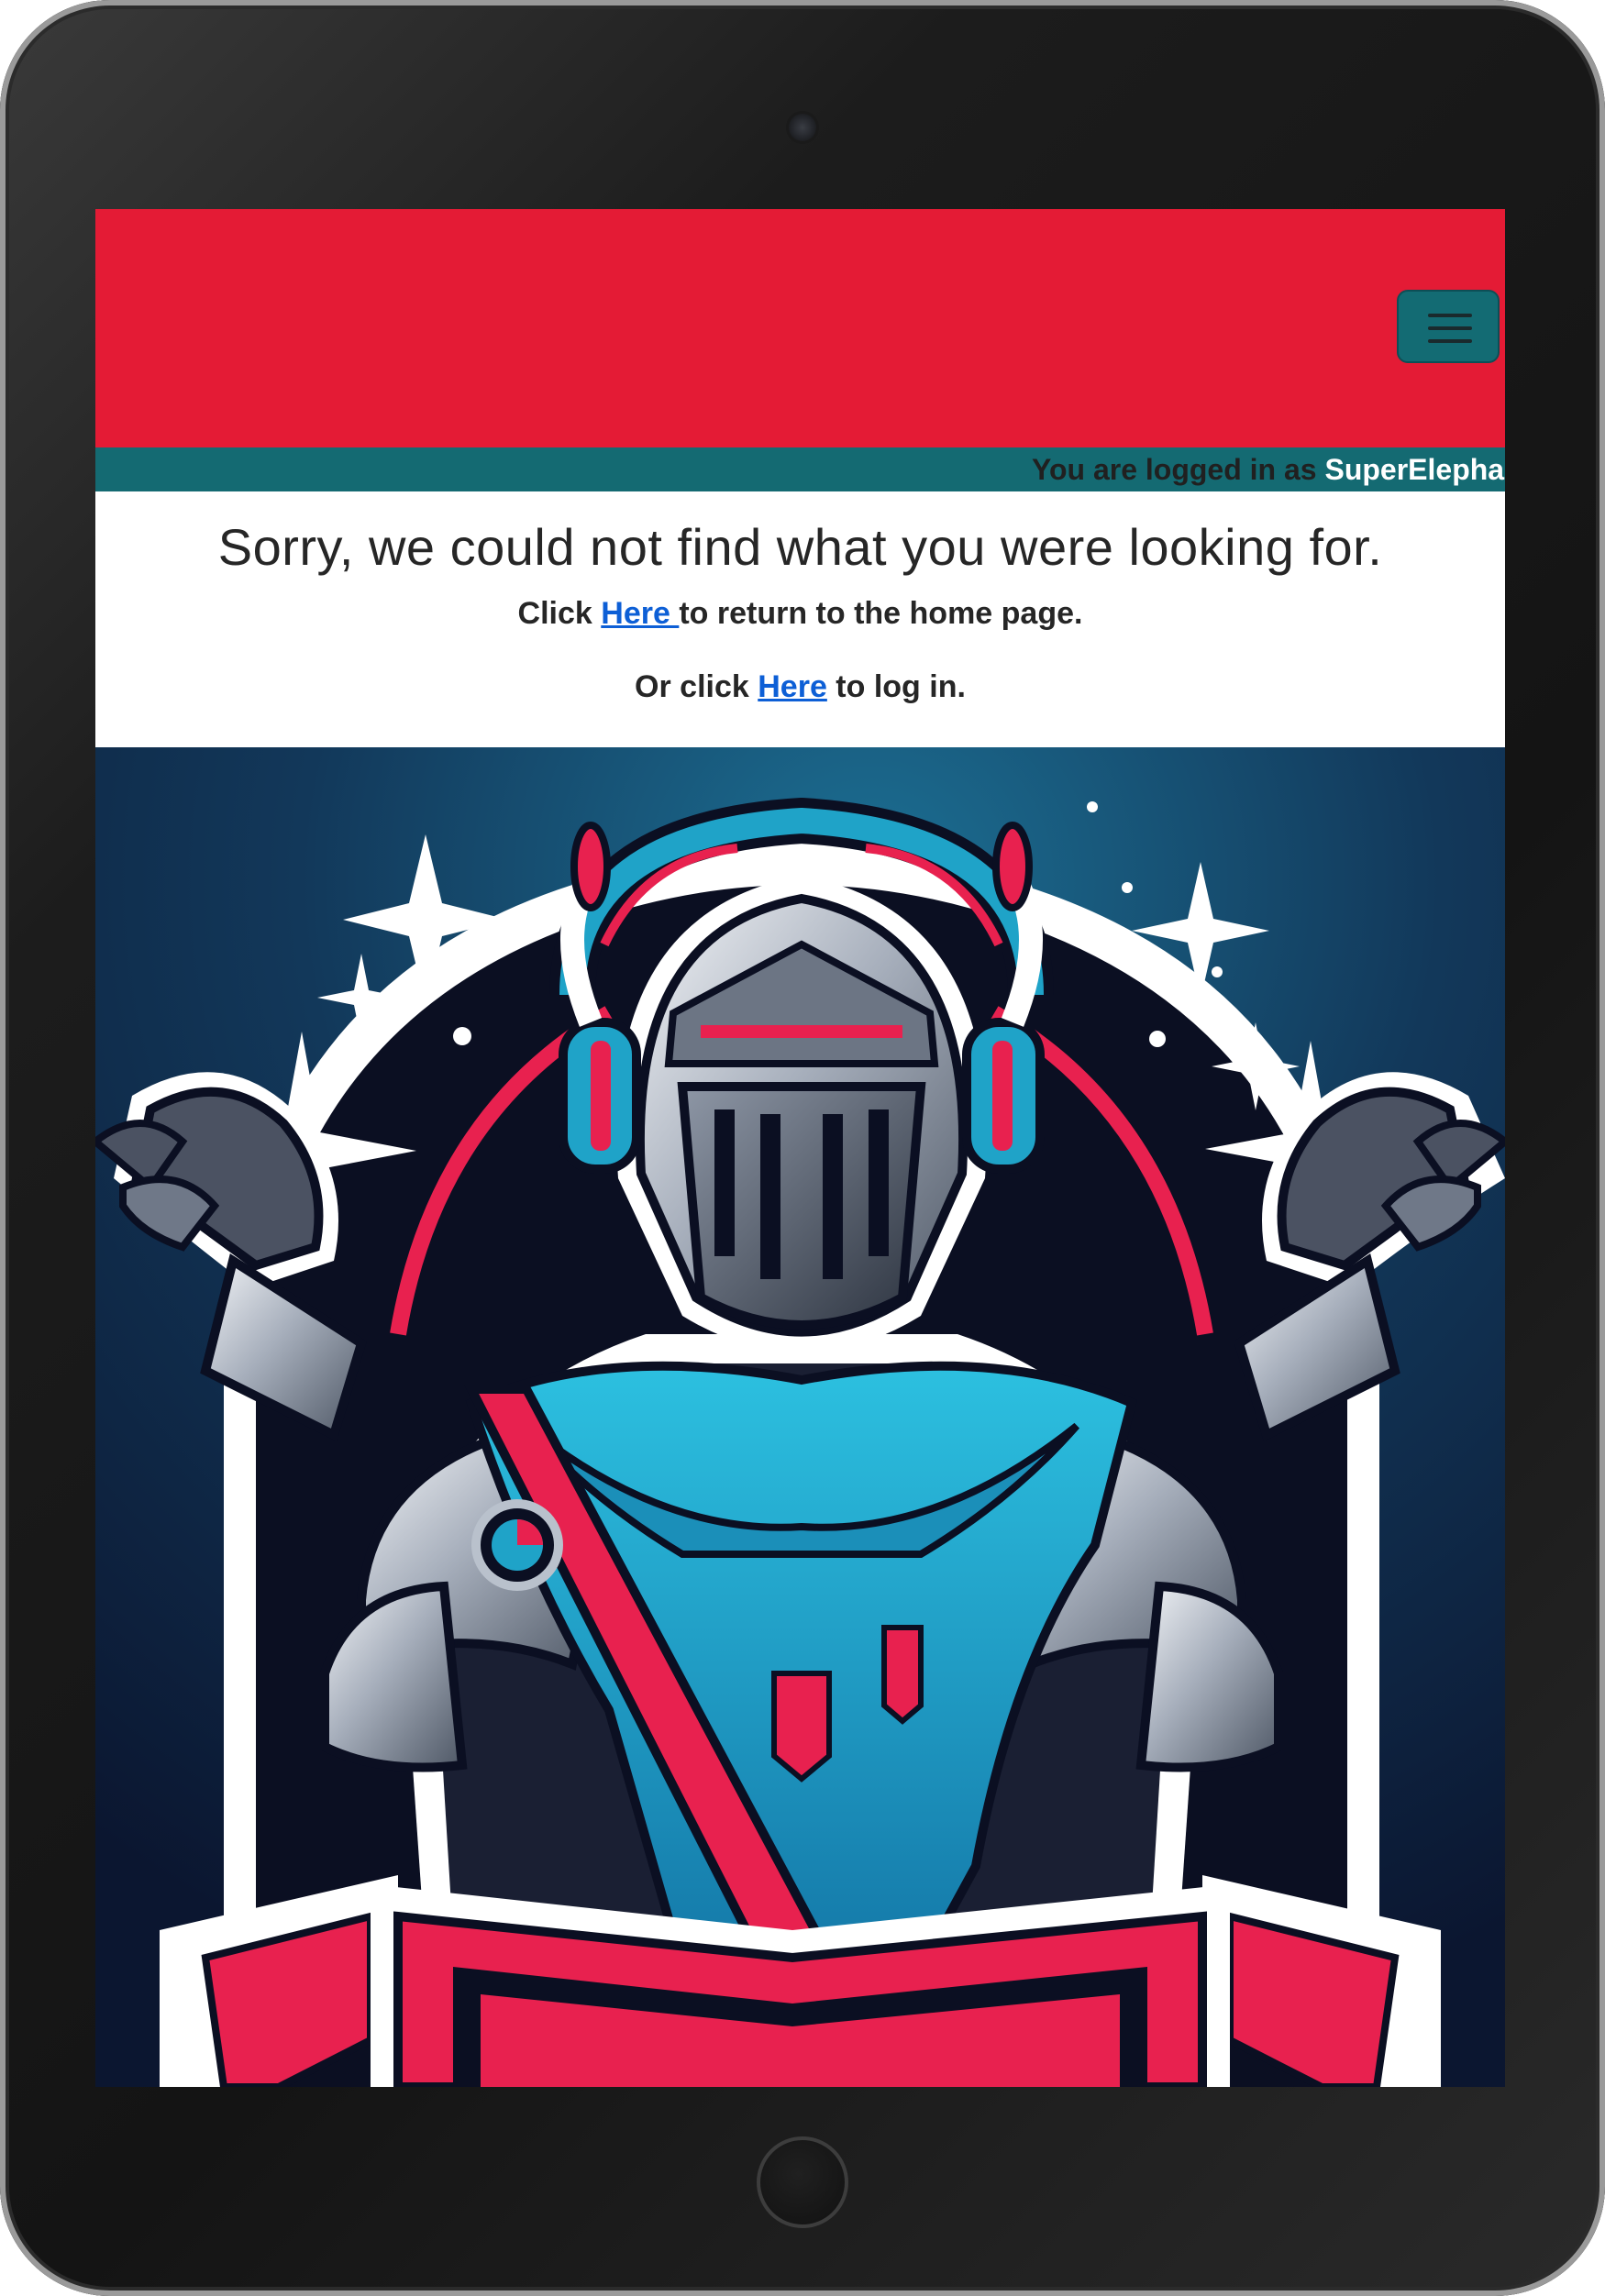 The height and width of the screenshot is (2296, 1605). Describe the element at coordinates (800, 469) in the screenshot. I see `login-status-bar: You are logged in as SuperElephant` at that location.